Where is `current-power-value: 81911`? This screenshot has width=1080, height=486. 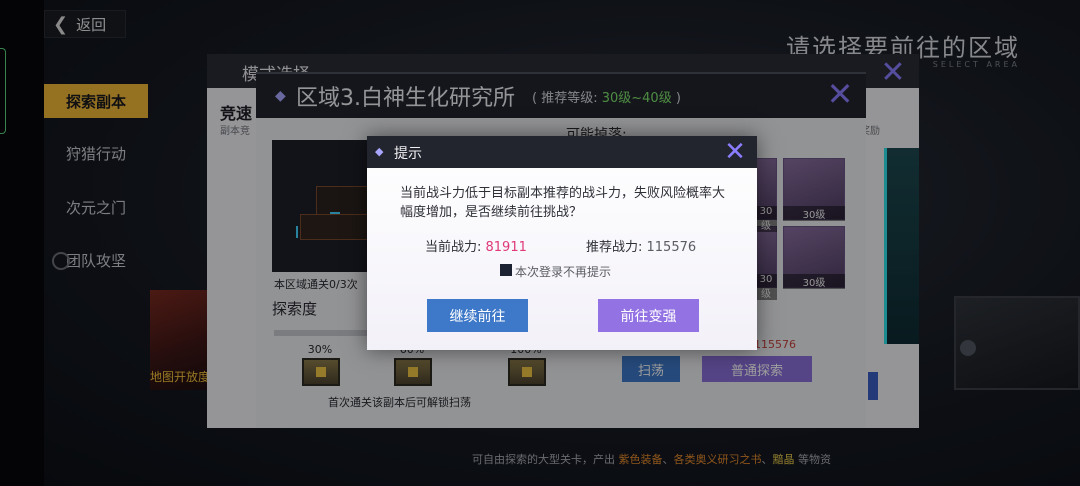
current-power-value: 81911 is located at coordinates (506, 247).